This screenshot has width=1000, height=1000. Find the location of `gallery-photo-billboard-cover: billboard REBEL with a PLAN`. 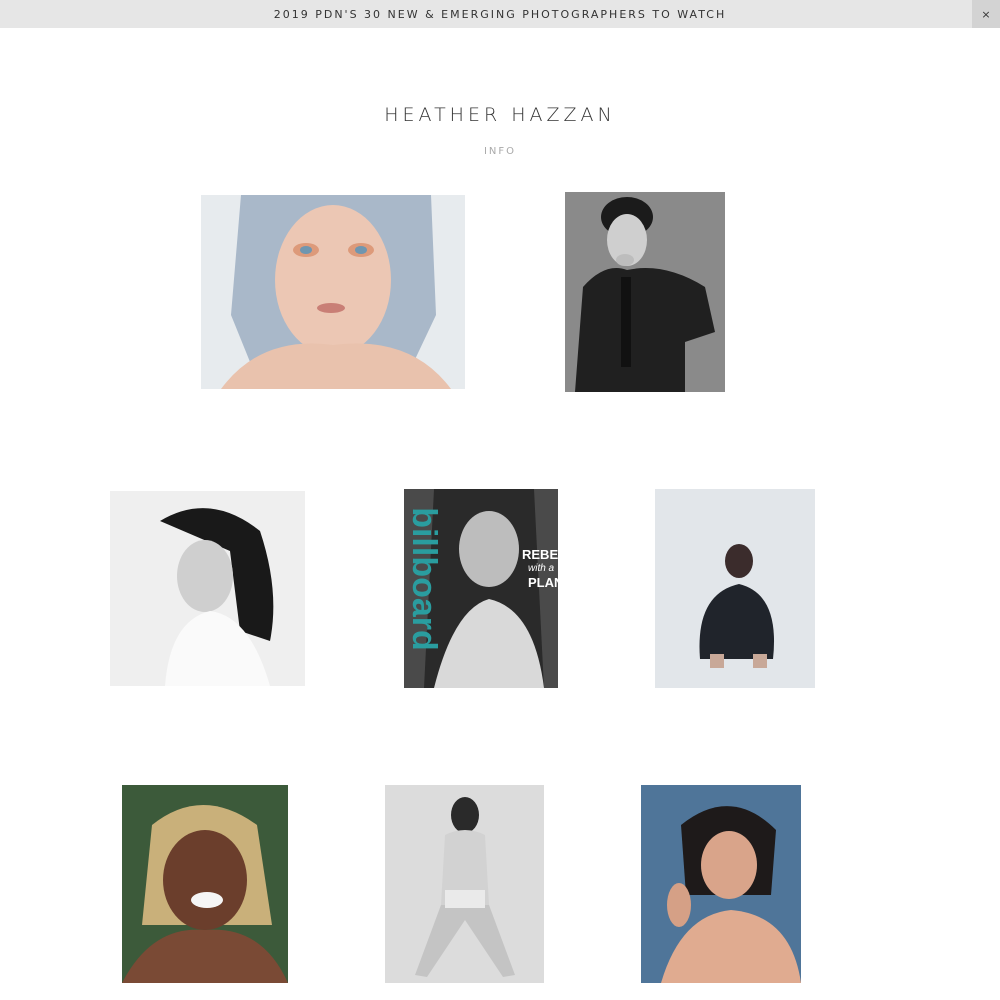

gallery-photo-billboard-cover: billboard REBEL with a PLAN is located at coordinates (481, 588).